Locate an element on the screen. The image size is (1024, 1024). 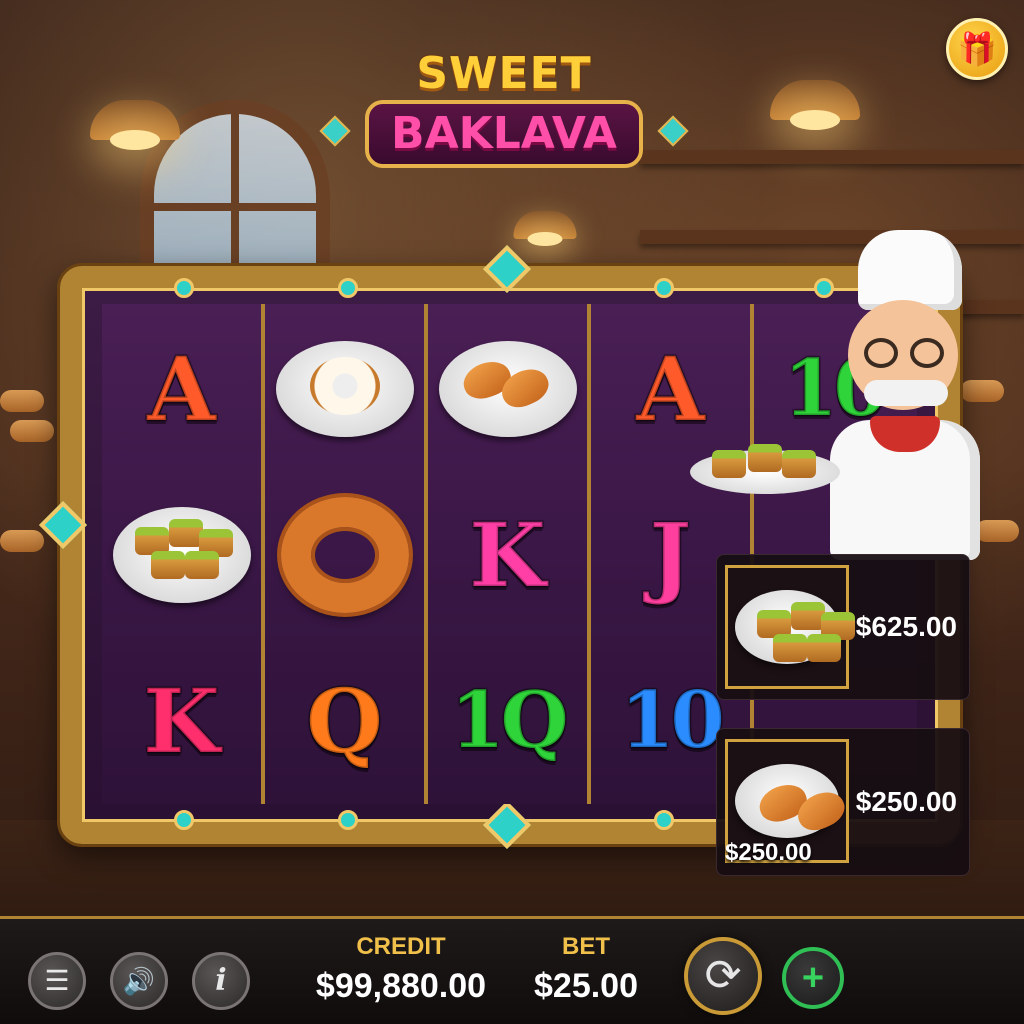
win-thumb is located at coordinates (790, 627).